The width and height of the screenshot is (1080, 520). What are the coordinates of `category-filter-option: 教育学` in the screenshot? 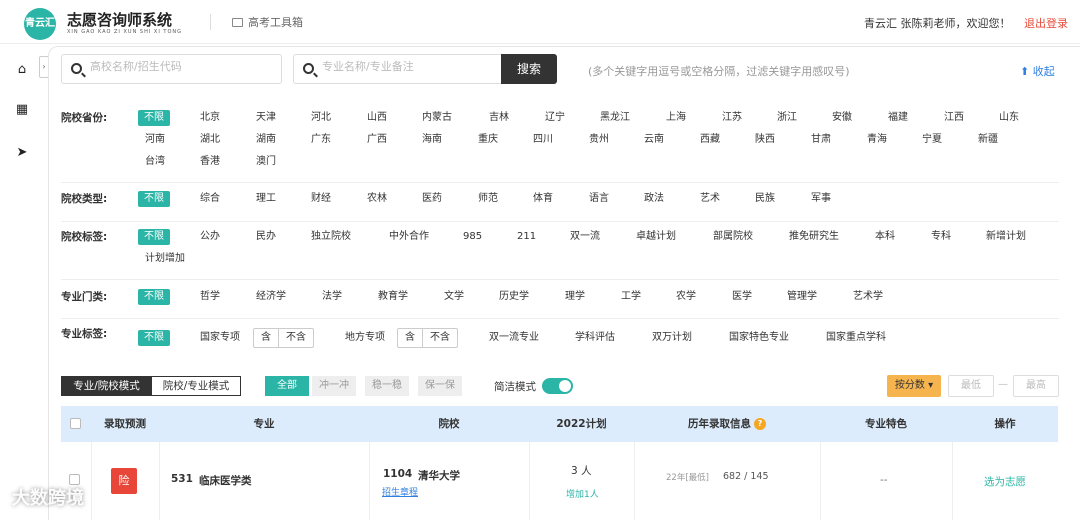 It's located at (393, 297).